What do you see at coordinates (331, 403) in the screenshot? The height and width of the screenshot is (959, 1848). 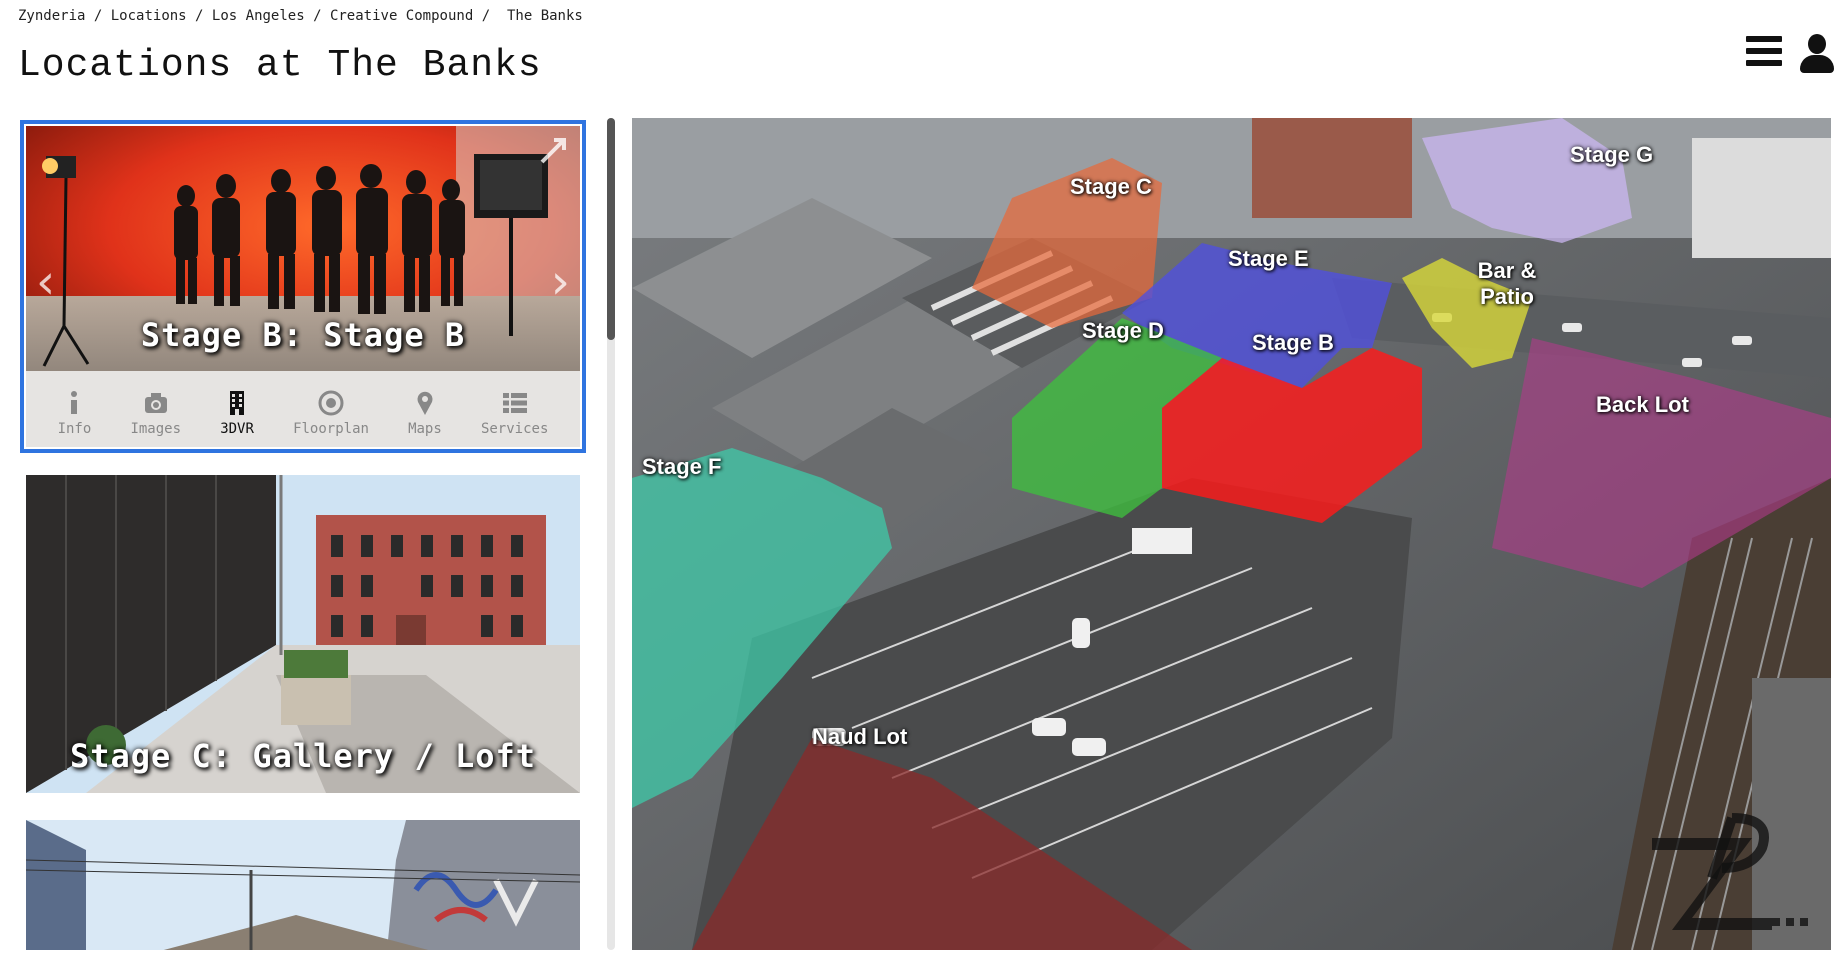 I see `target-icon` at bounding box center [331, 403].